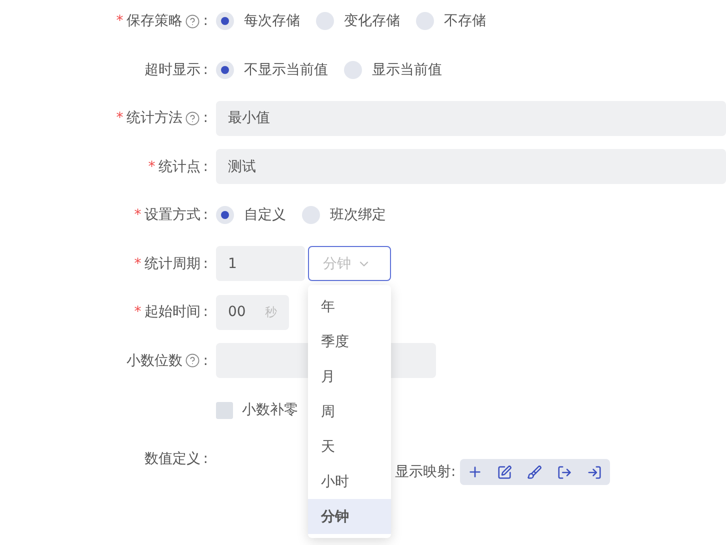 The height and width of the screenshot is (545, 726). What do you see at coordinates (179, 167) in the screenshot?
I see `field-label: 统计点` at bounding box center [179, 167].